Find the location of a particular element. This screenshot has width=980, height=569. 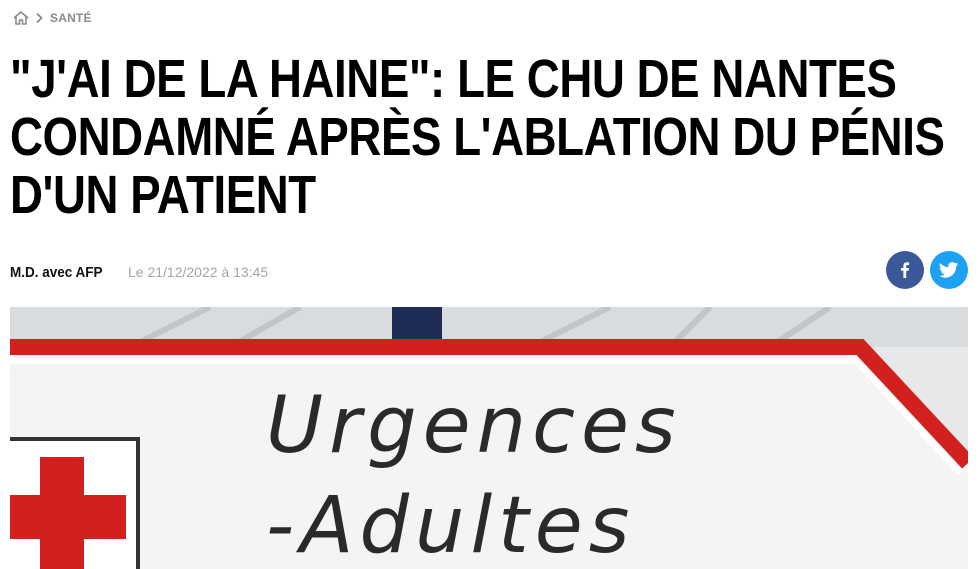

author-name: M.D. avec AFP is located at coordinates (56, 272).